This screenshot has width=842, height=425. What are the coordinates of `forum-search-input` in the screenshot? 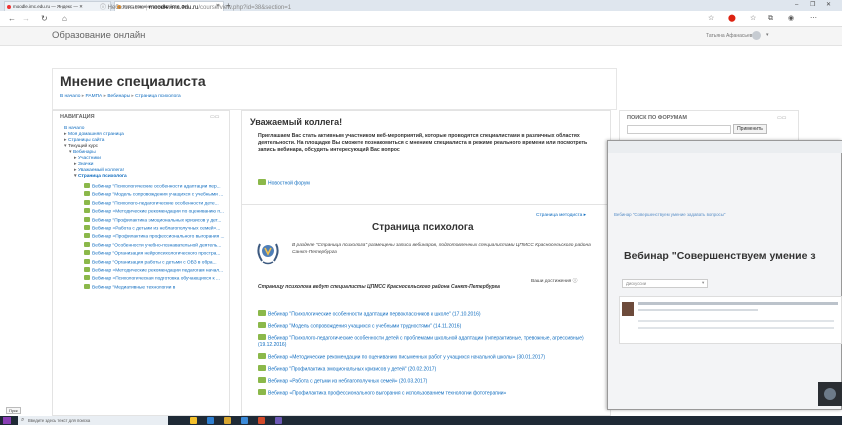 It's located at (679, 129).